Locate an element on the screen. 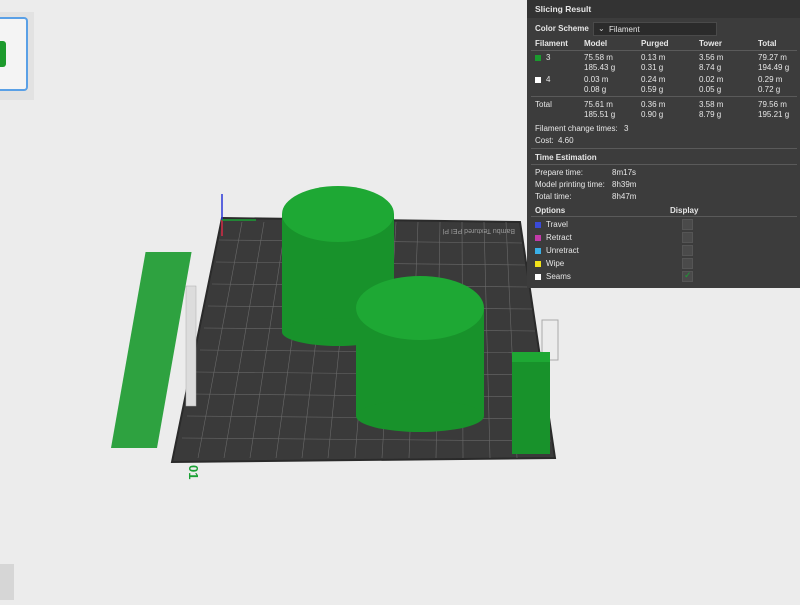  color-scheme-row: Color Scheme ⌄ Filament is located at coordinates (665, 29).